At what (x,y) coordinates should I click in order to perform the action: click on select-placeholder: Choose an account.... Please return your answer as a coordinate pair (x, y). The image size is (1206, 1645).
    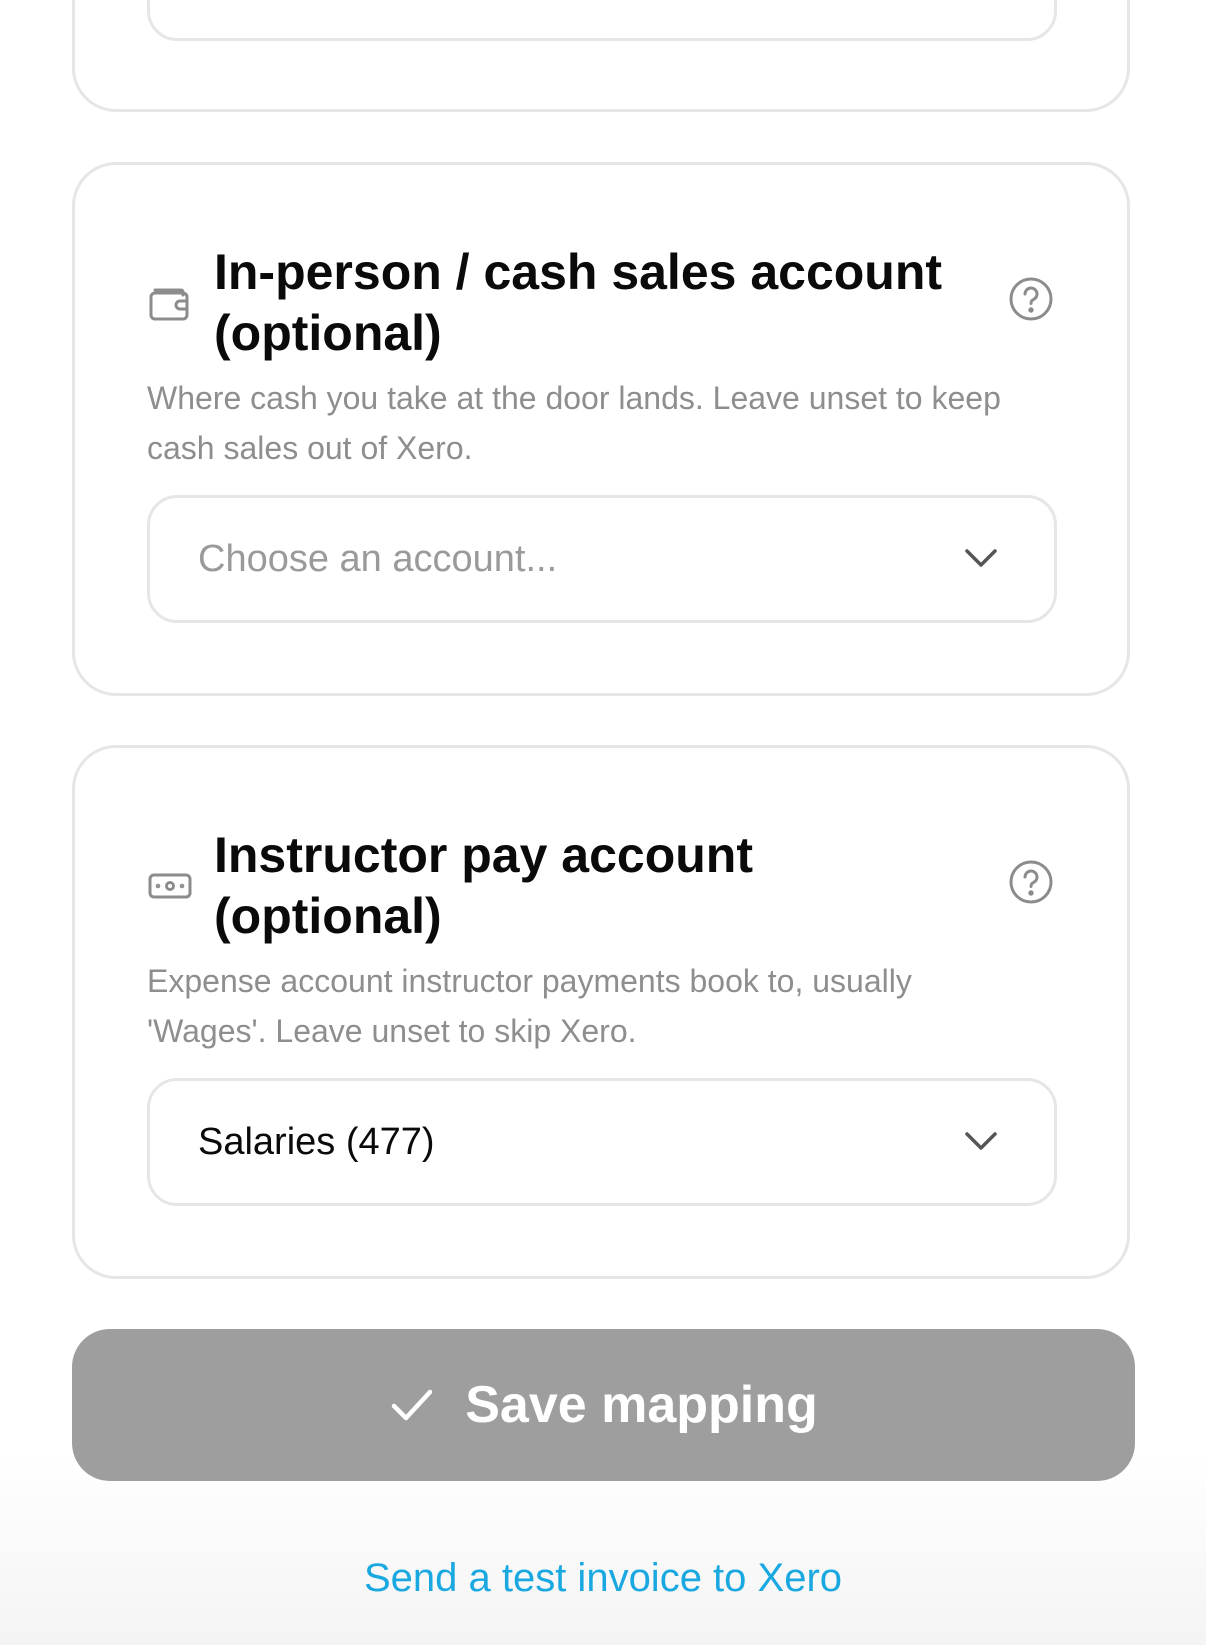
    Looking at the image, I should click on (378, 559).